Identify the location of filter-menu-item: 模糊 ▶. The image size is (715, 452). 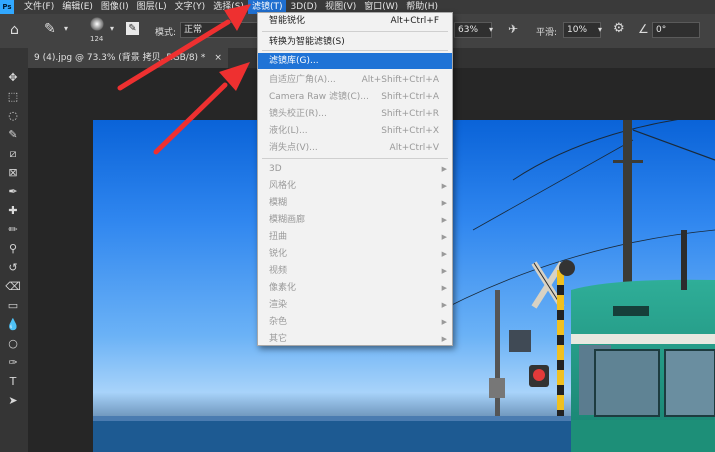
(355, 203).